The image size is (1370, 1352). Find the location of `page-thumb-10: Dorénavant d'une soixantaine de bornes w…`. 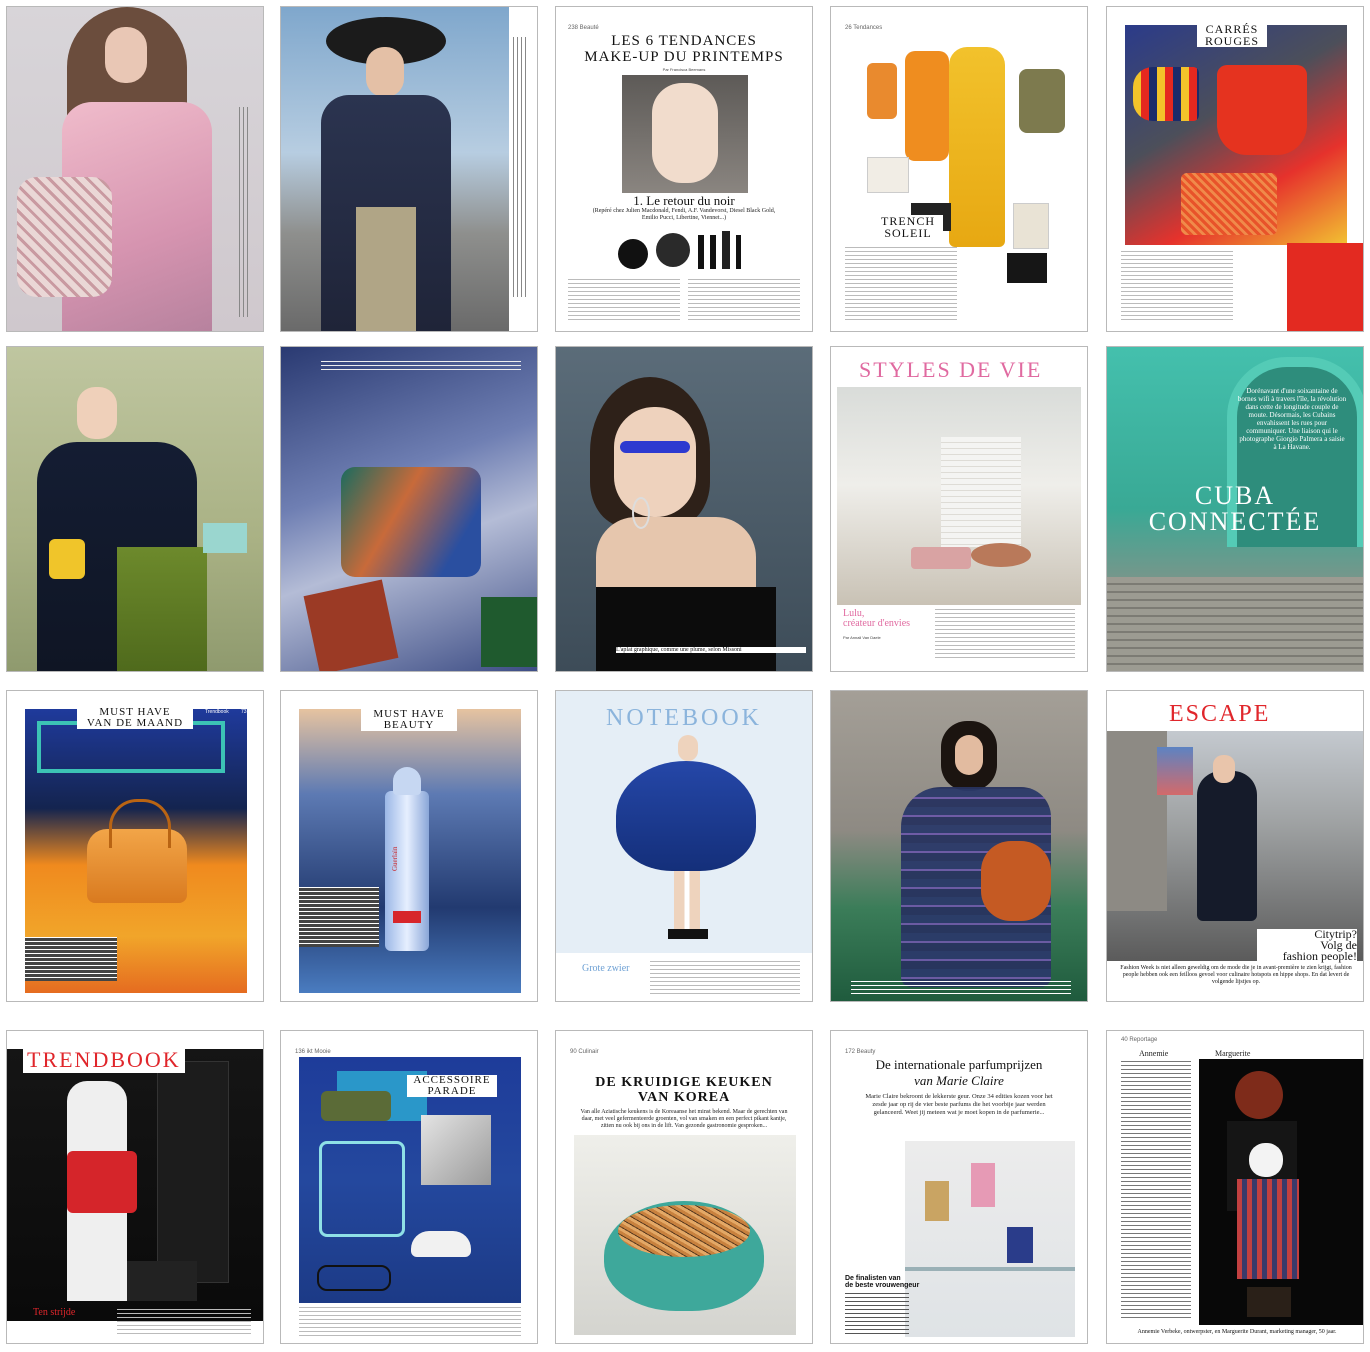

page-thumb-10: Dorénavant d'une soixantaine de bornes w… is located at coordinates (1235, 509).